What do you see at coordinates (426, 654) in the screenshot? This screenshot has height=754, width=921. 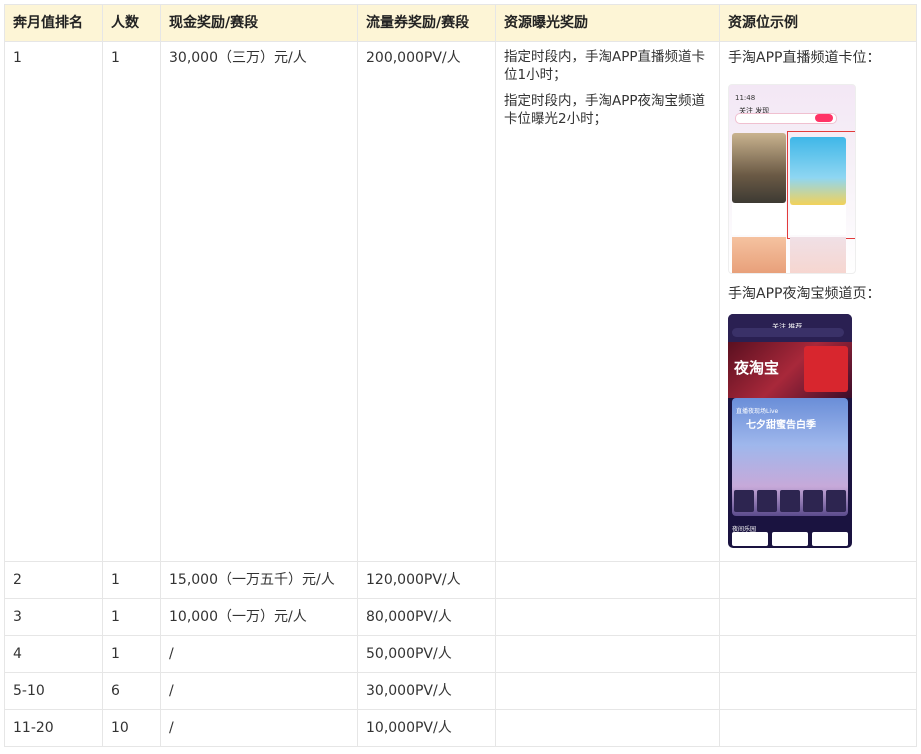 I see `cell-traffic: 50,000PV/人` at bounding box center [426, 654].